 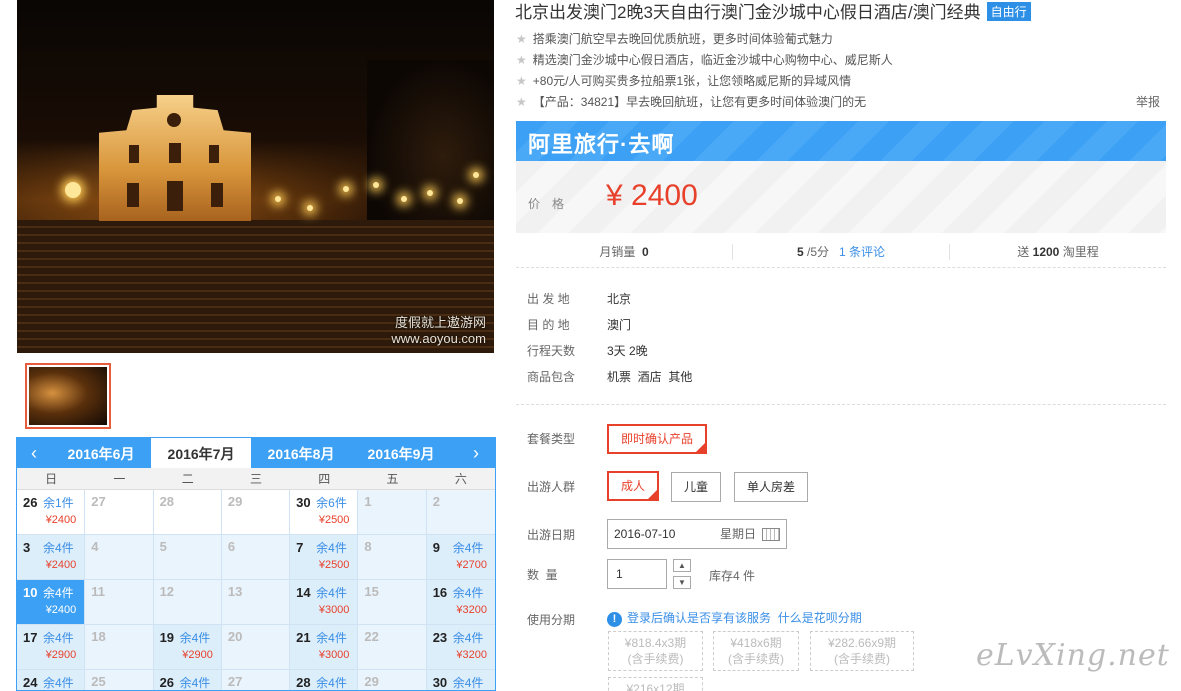 I want to click on day-price: ¥3000, so click(x=334, y=655).